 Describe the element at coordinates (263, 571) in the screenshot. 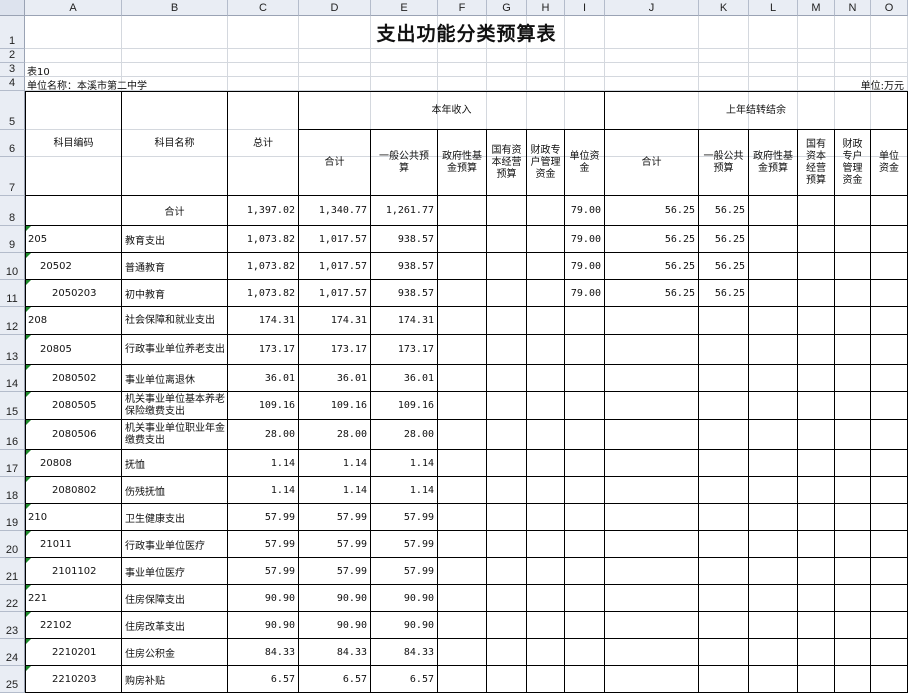

I see `cell-total: 57.99` at that location.